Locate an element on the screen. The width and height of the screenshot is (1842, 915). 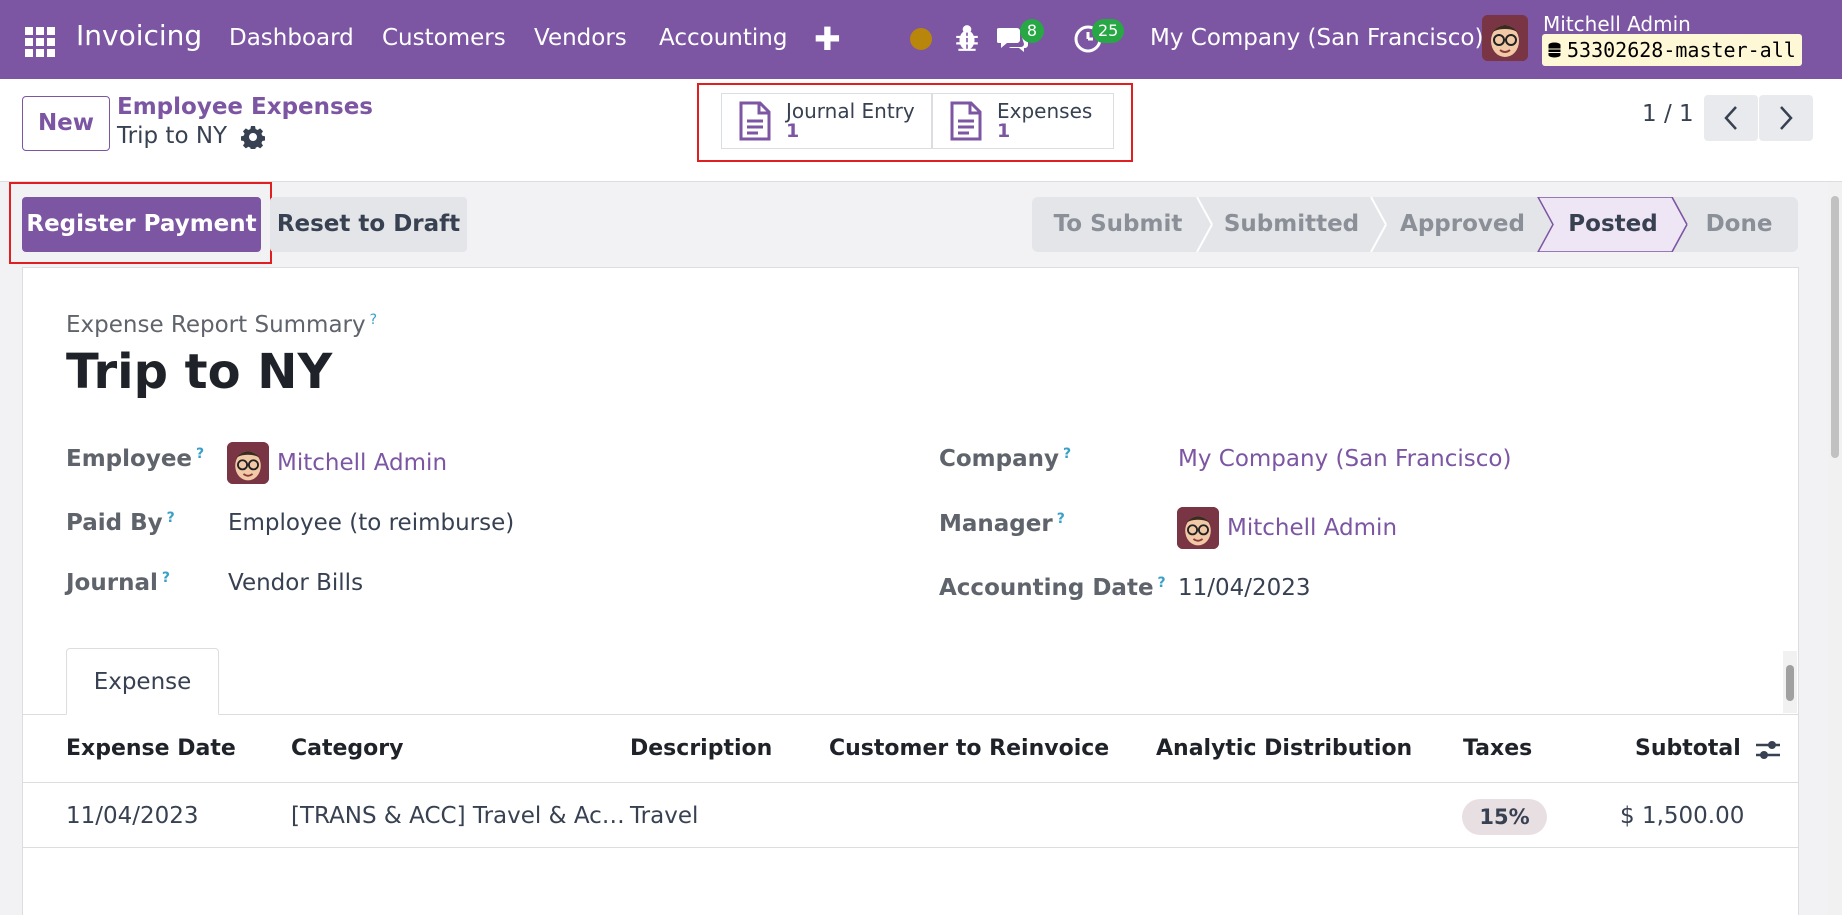
journal-value: Vendor Bills is located at coordinates (295, 583).